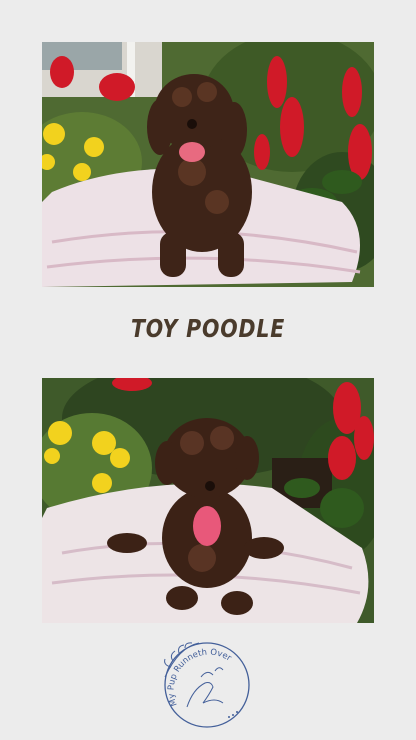 The width and height of the screenshot is (416, 740). Describe the element at coordinates (208, 328) in the screenshot. I see `page-title: TOY POODLE` at that location.